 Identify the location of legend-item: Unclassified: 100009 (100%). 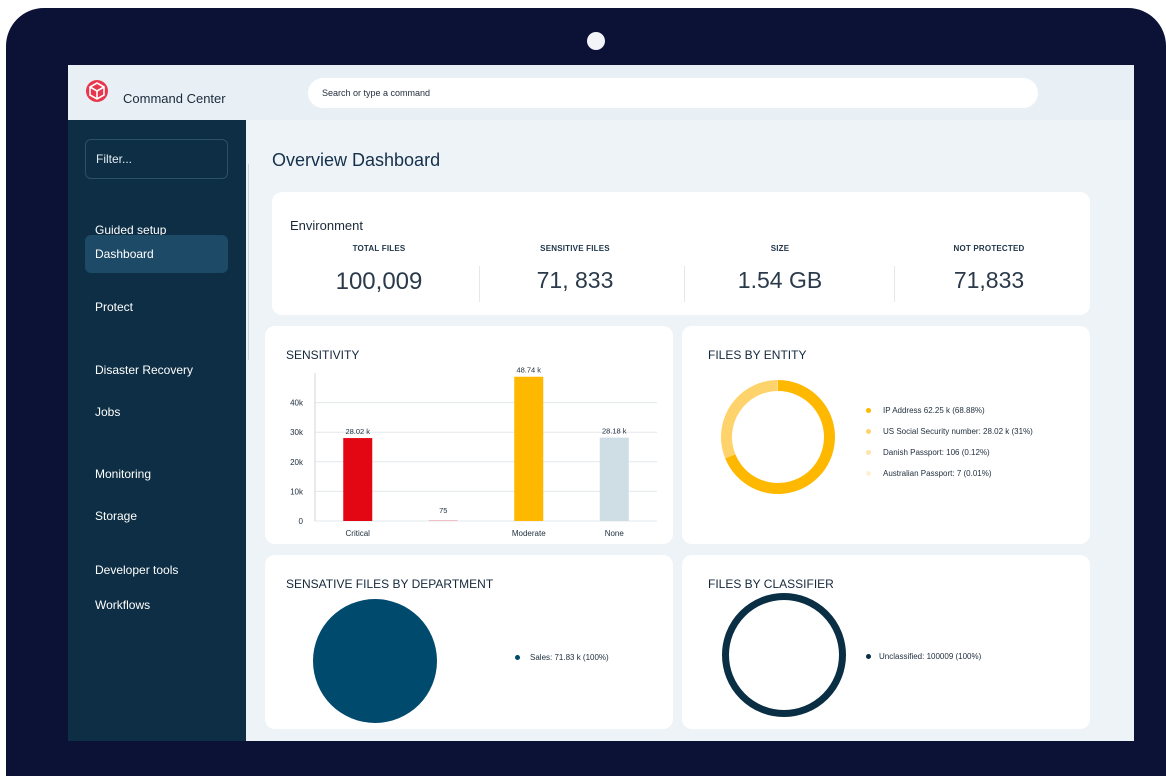
(923, 656).